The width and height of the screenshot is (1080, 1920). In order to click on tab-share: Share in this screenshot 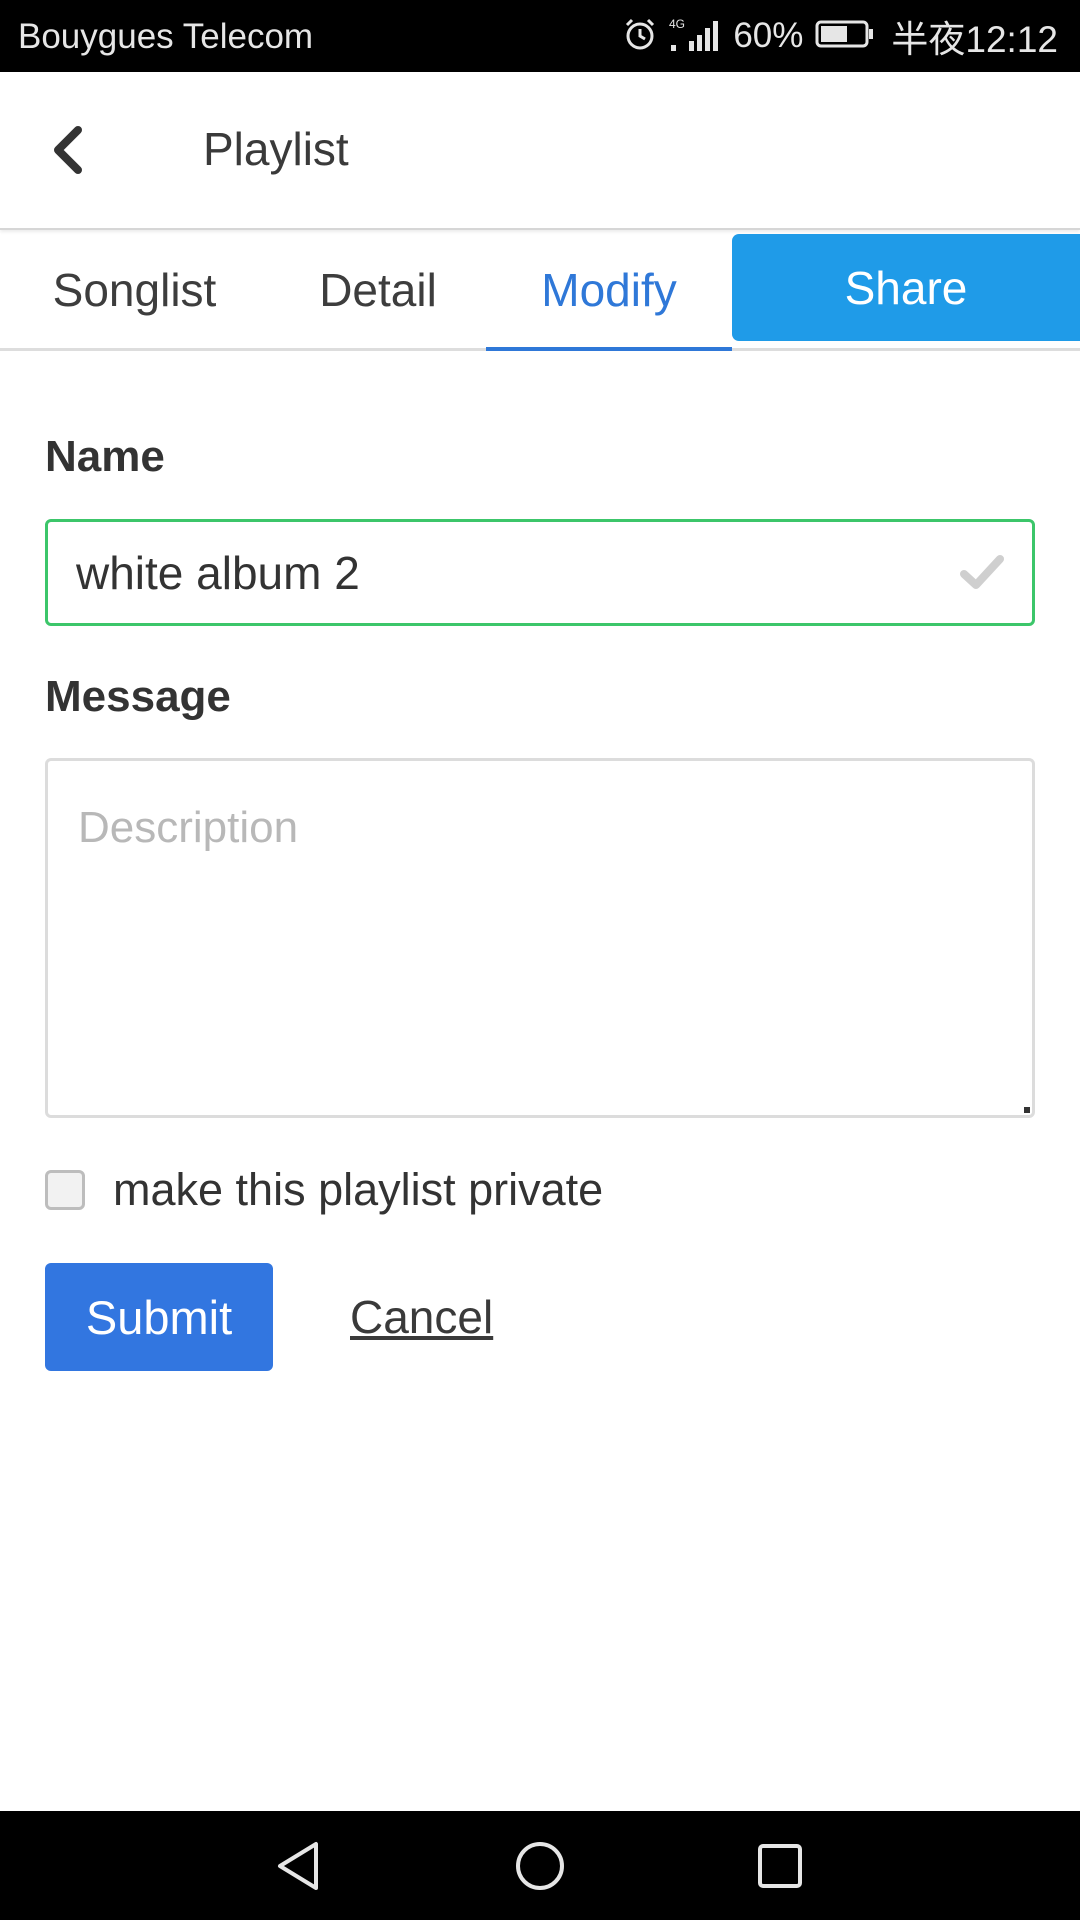, I will do `click(906, 287)`.